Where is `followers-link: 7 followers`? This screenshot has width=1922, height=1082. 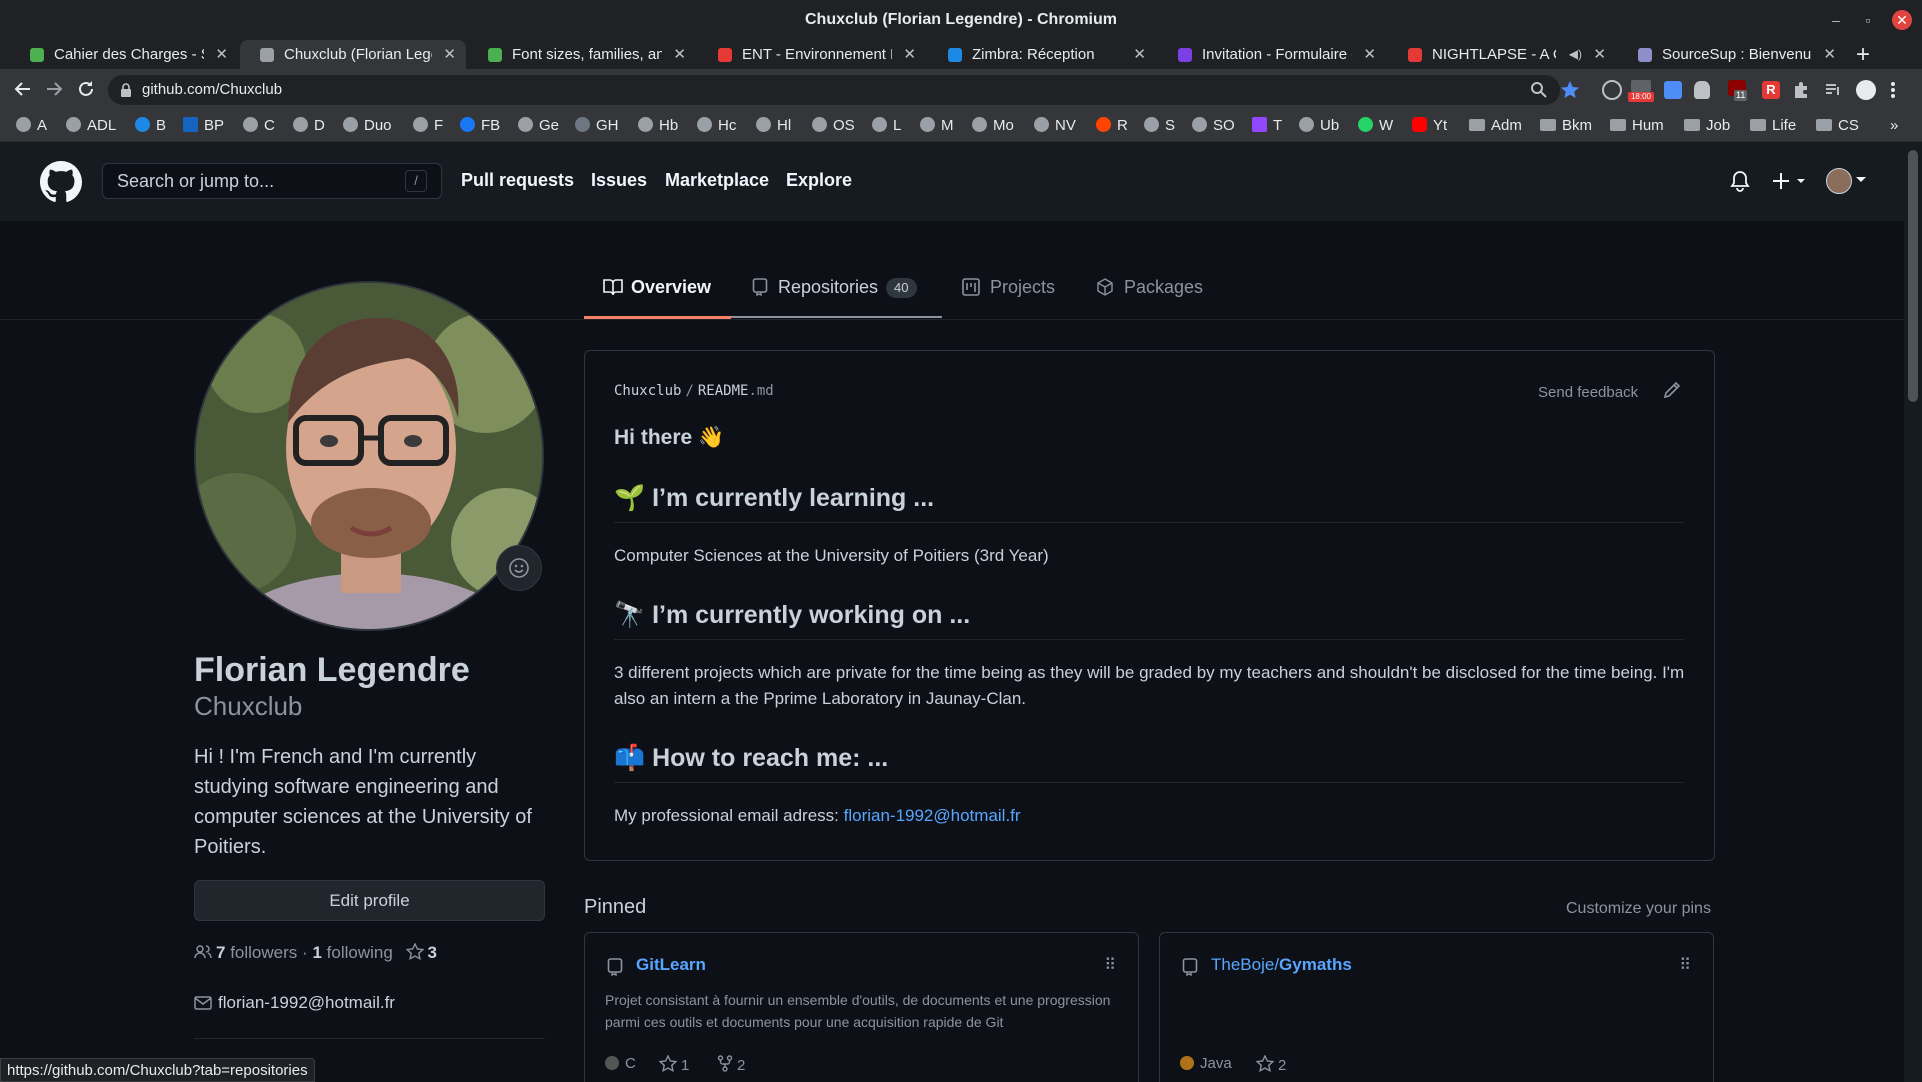 followers-link: 7 followers is located at coordinates (256, 952).